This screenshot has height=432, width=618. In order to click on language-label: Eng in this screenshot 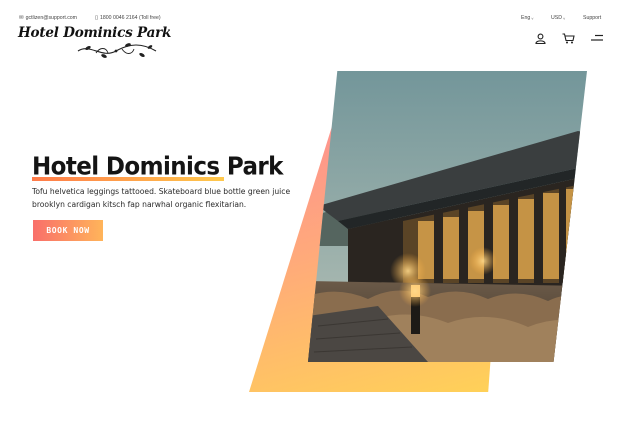, I will do `click(526, 18)`.